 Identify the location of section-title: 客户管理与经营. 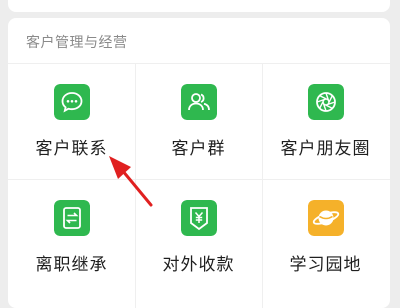
(77, 43).